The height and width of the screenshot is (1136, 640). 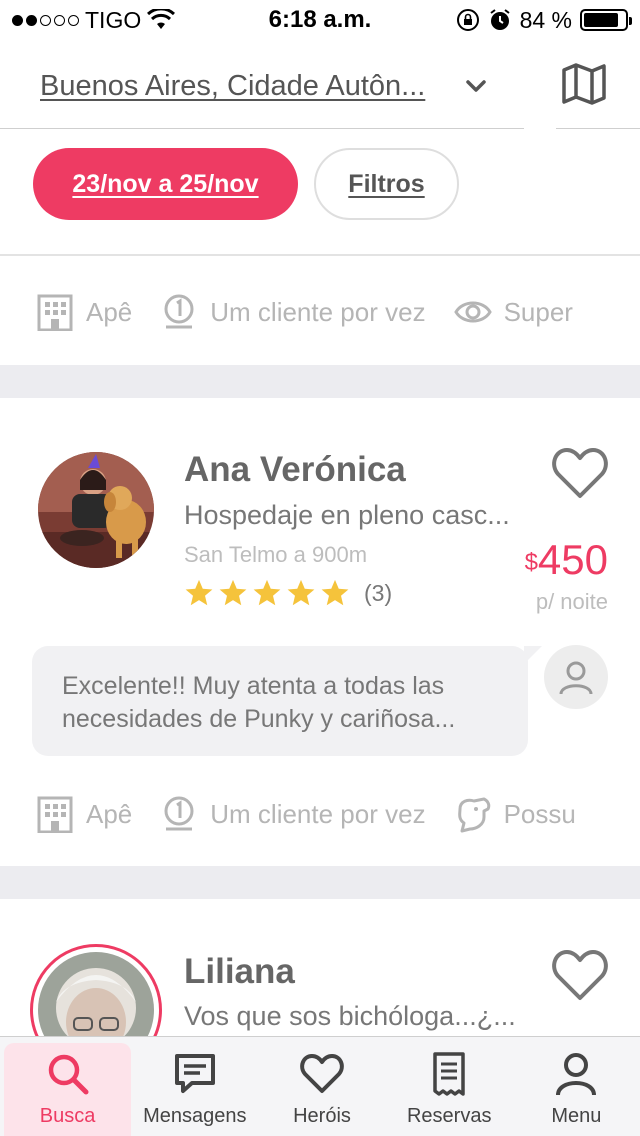 What do you see at coordinates (45, 20) in the screenshot?
I see `signal-strength-icon` at bounding box center [45, 20].